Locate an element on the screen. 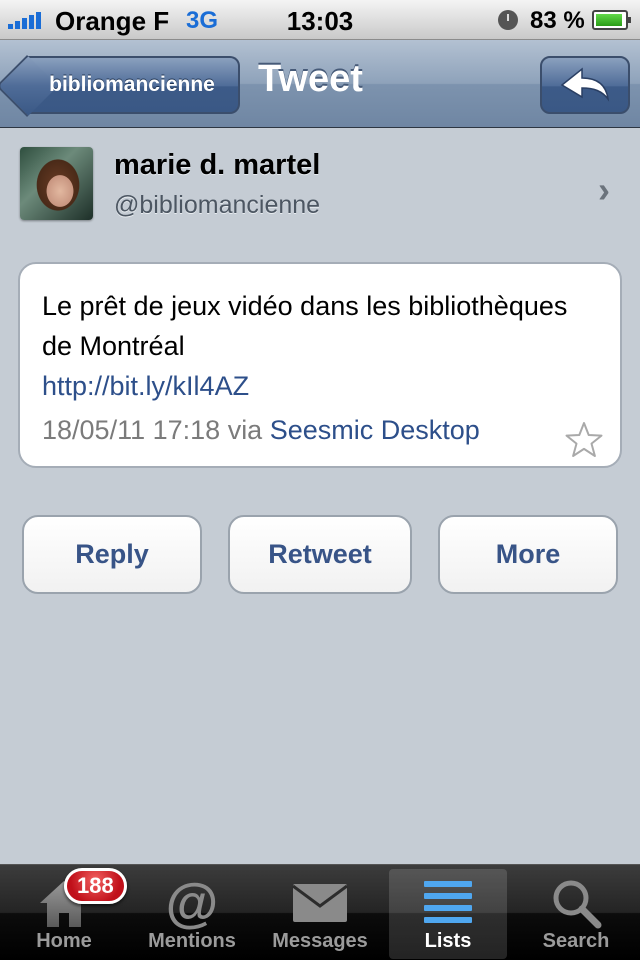 The image size is (640, 960). tweet-meta: 18/05/11 17:18 via Seesmic Desktop is located at coordinates (261, 430).